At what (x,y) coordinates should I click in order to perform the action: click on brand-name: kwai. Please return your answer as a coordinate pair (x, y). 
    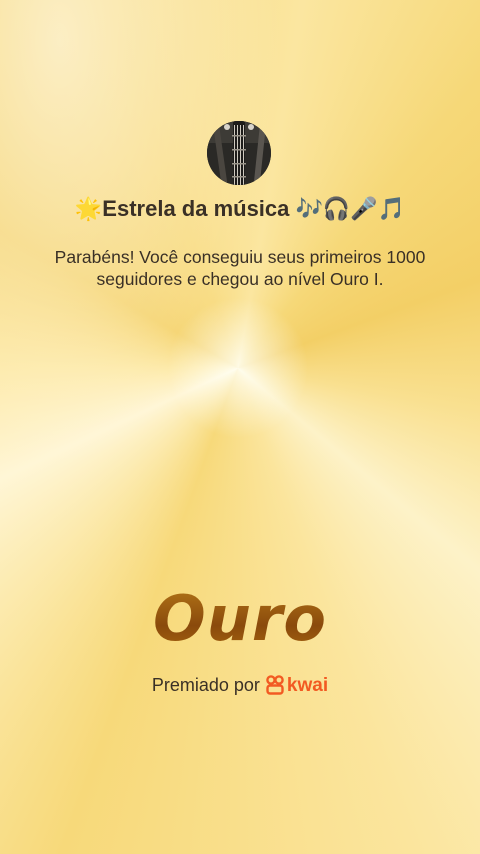
    Looking at the image, I should click on (307, 685).